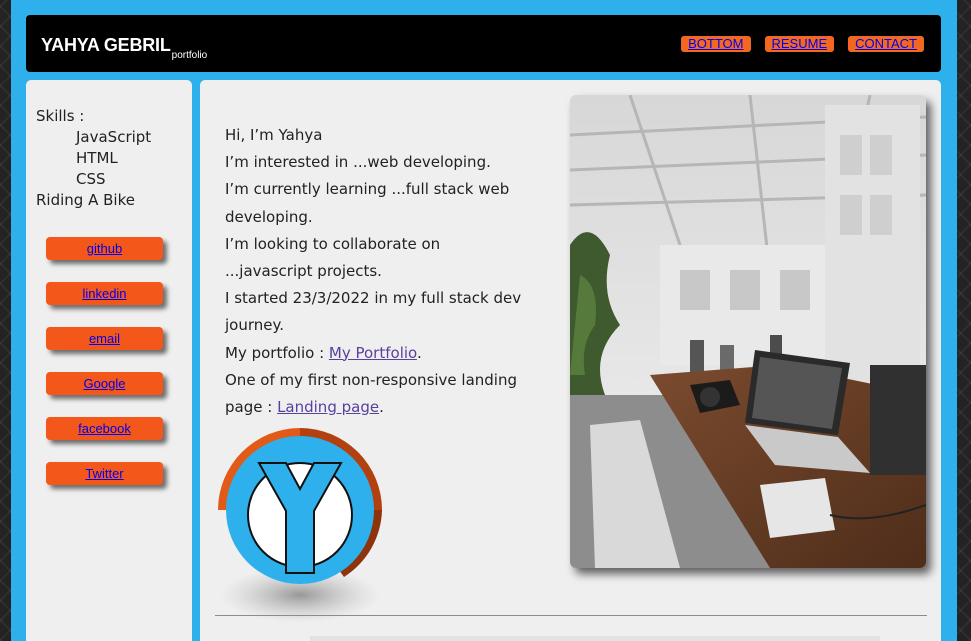 The image size is (971, 641). Describe the element at coordinates (97, 158) in the screenshot. I see `skill-item-html: HTML` at that location.